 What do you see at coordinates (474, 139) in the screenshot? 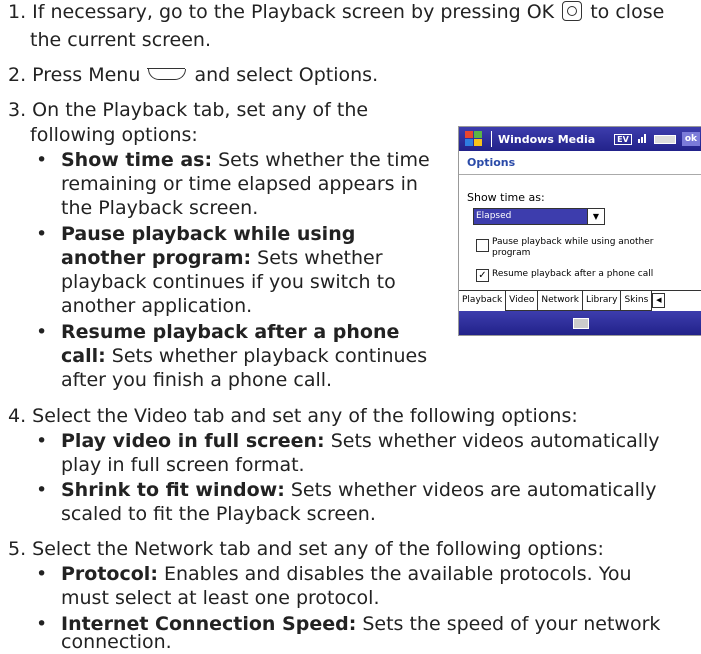
I see `windows-flag-icon` at bounding box center [474, 139].